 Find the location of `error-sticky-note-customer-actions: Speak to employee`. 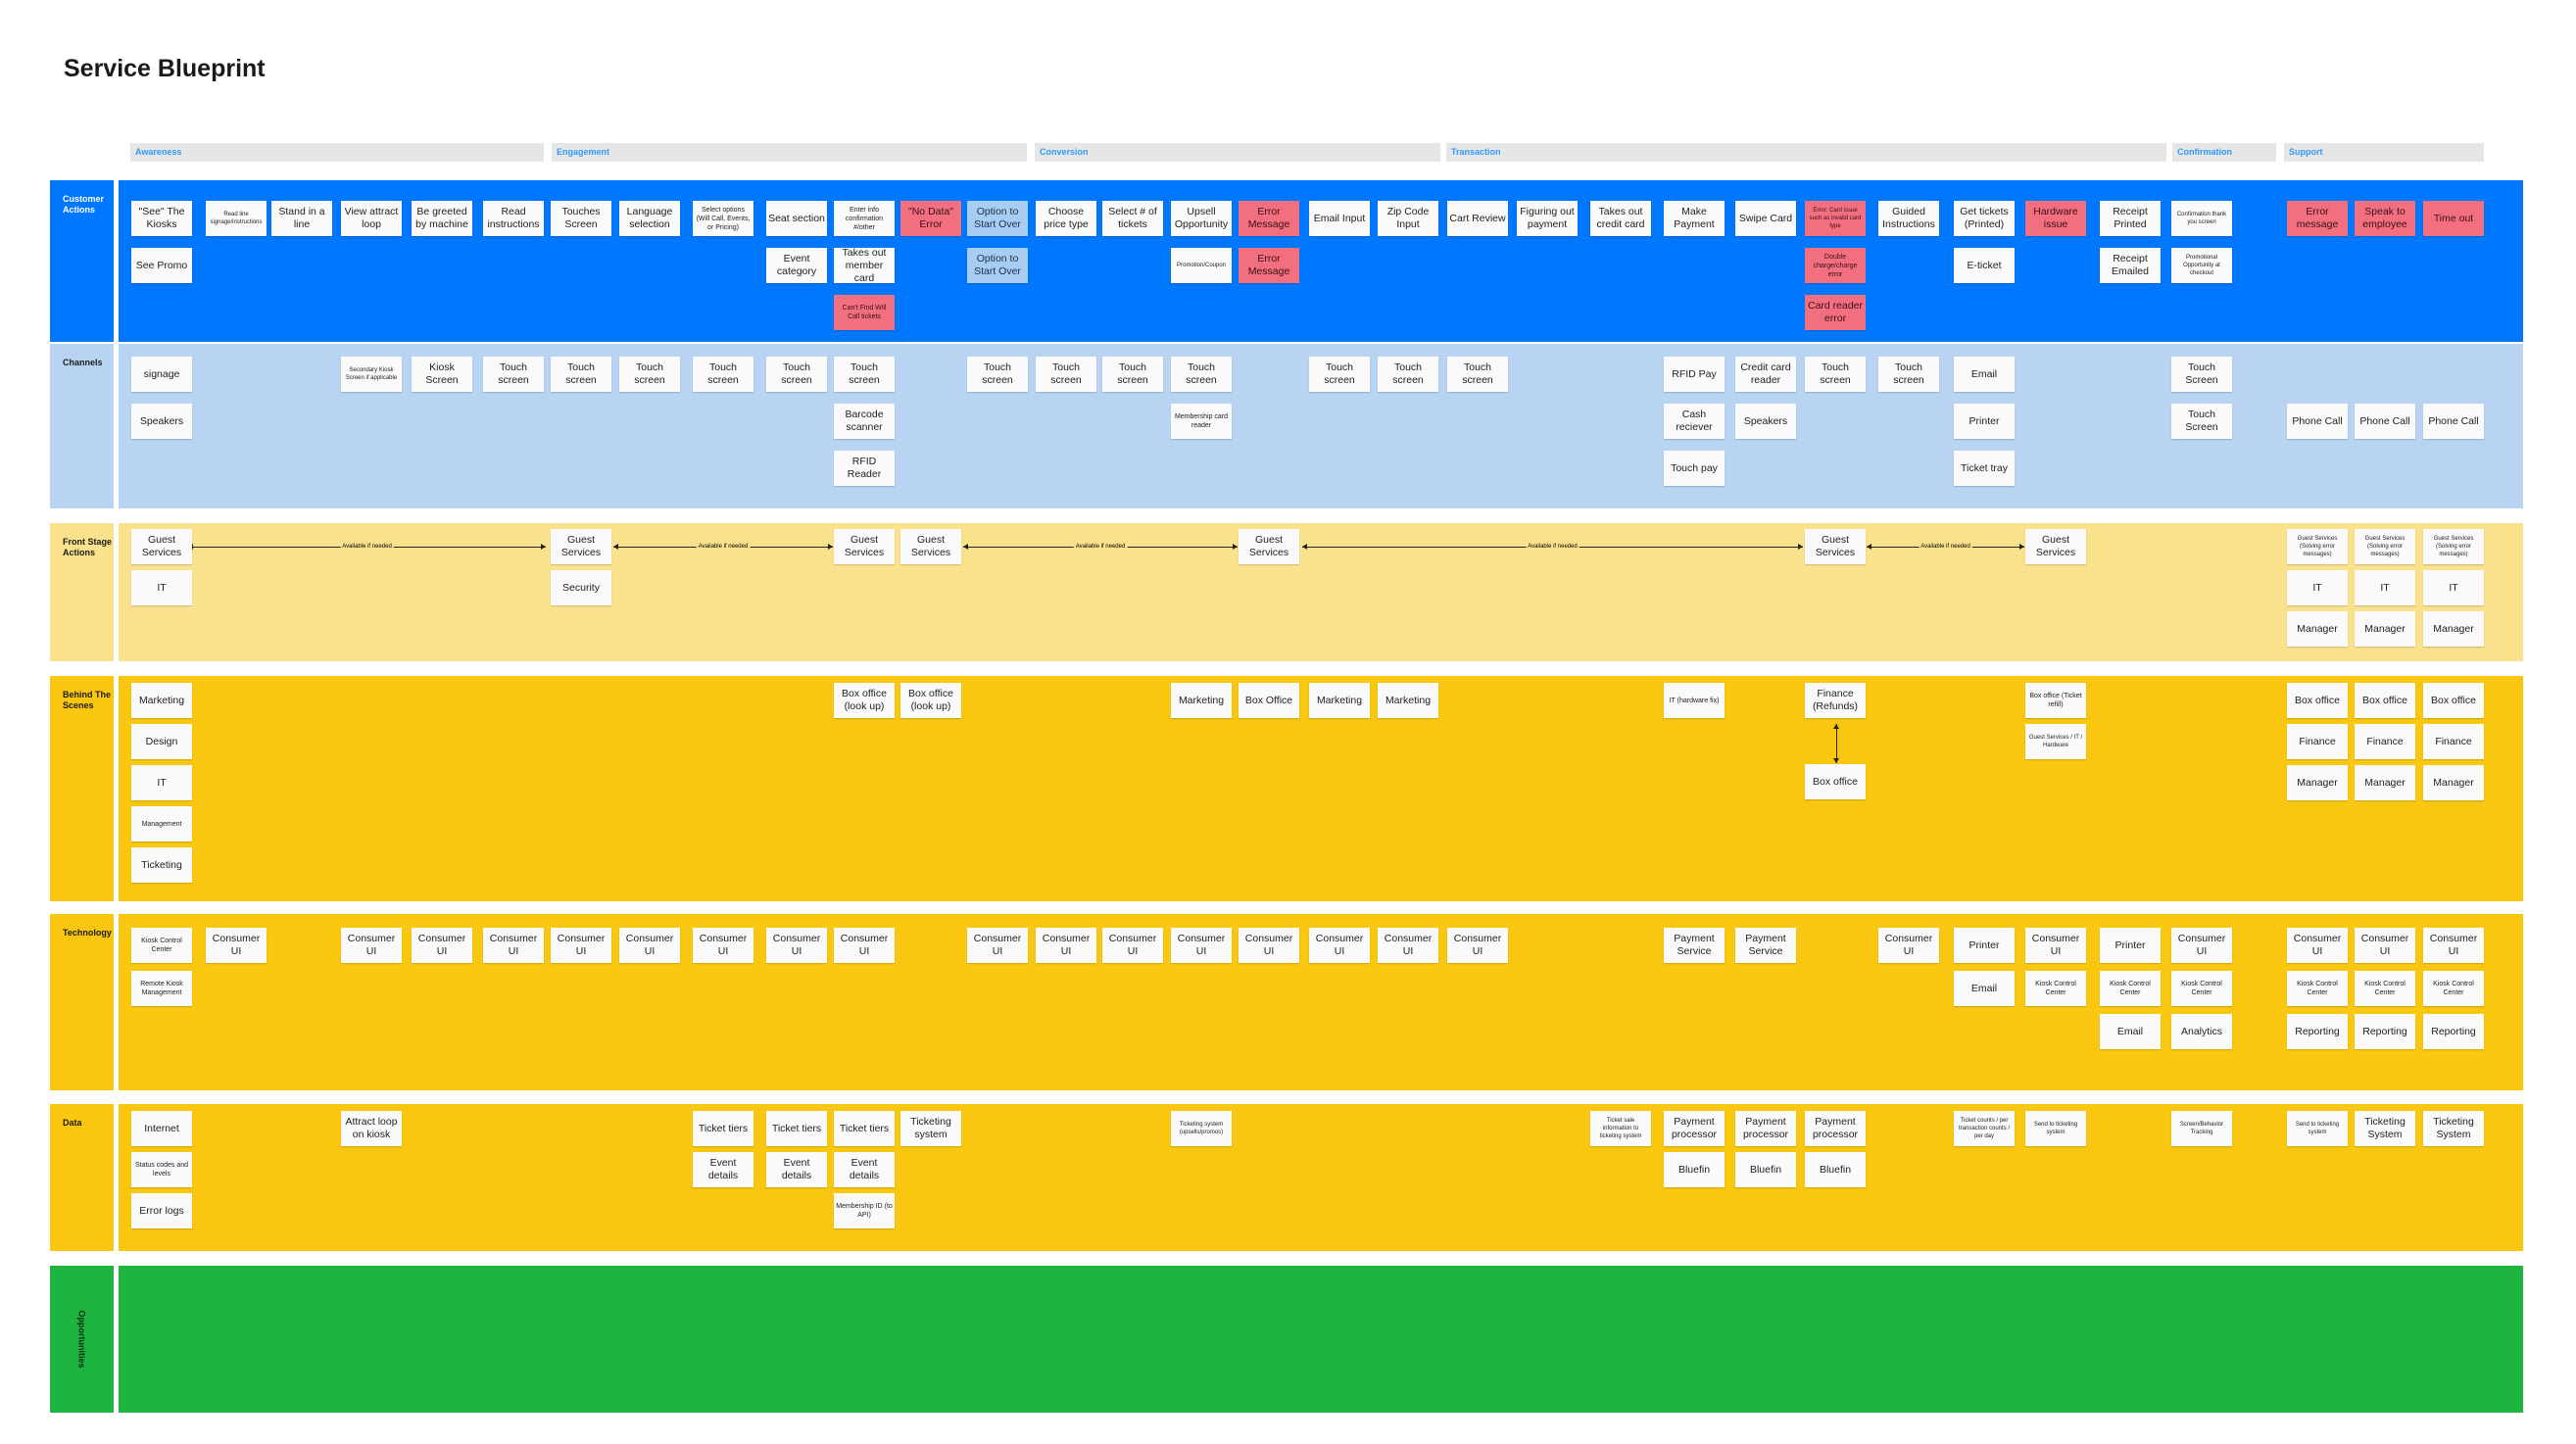

error-sticky-note-customer-actions: Speak to employee is located at coordinates (2385, 218).